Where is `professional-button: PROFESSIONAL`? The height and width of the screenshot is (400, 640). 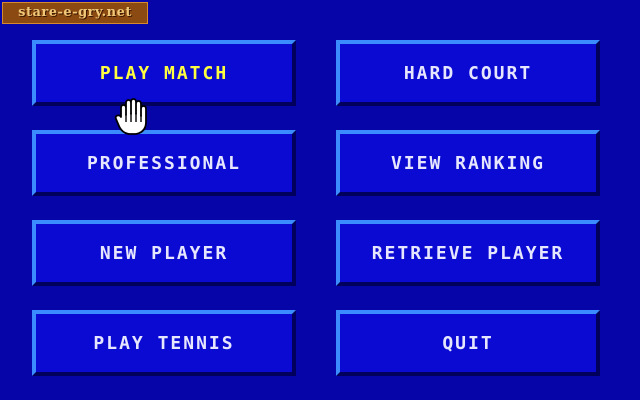 professional-button: PROFESSIONAL is located at coordinates (164, 163).